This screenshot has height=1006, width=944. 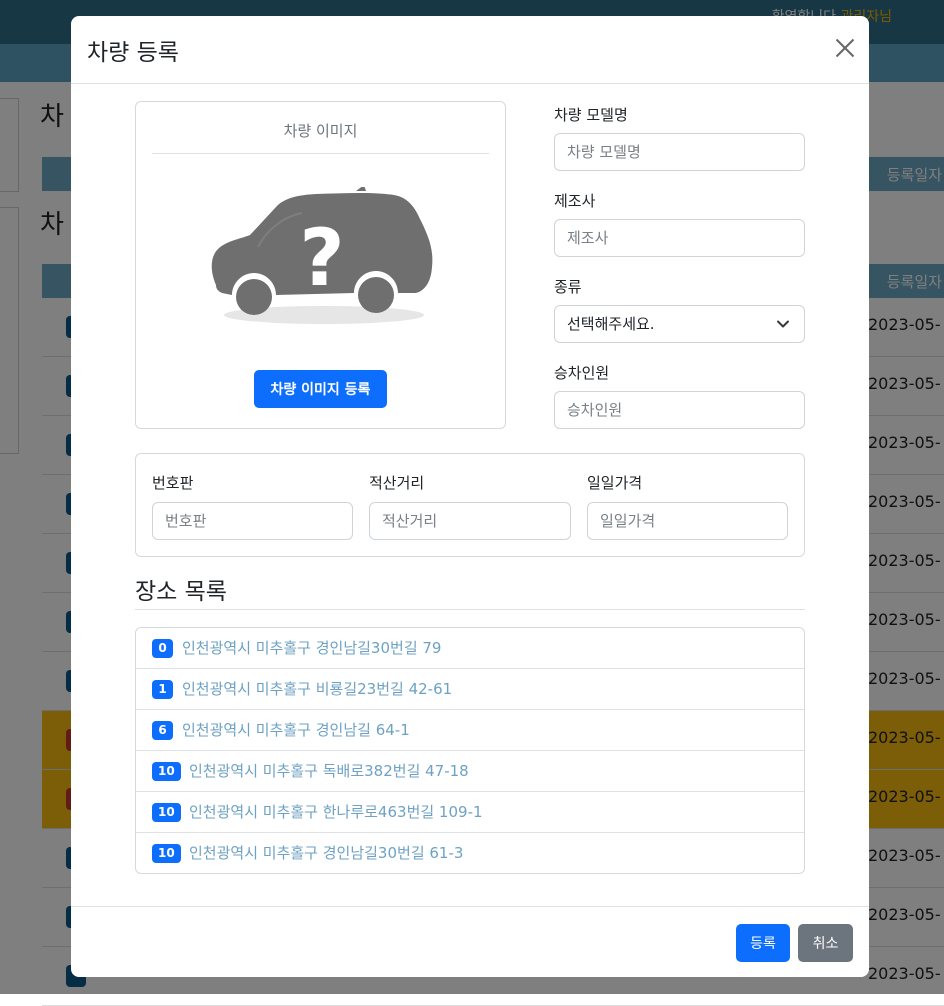 I want to click on model-input, so click(x=679, y=152).